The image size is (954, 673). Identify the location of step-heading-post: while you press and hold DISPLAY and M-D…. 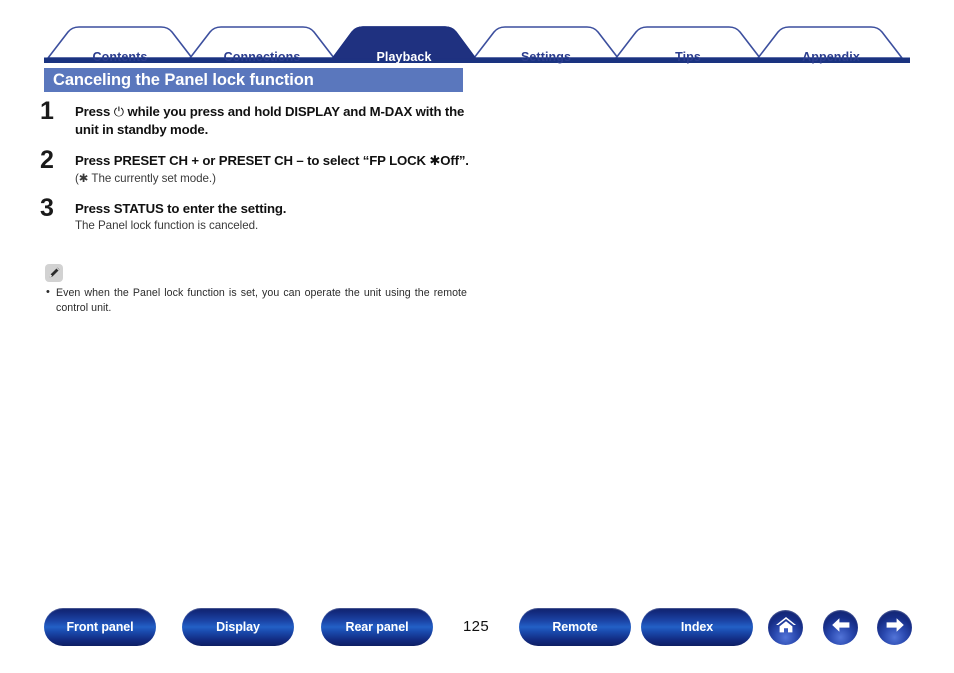
(270, 121).